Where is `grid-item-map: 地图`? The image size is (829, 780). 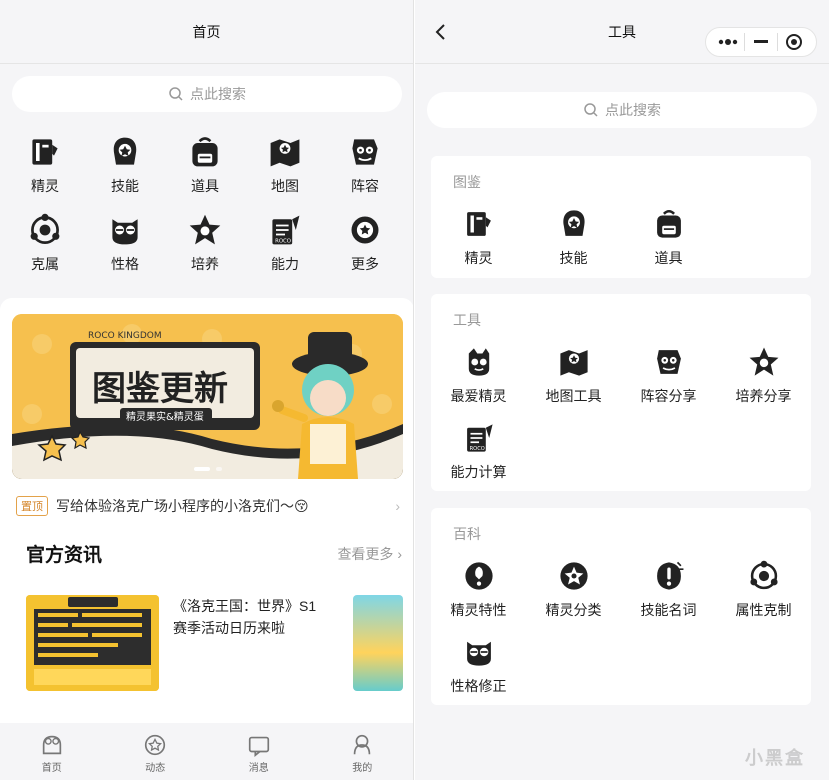 grid-item-map: 地图 is located at coordinates (285, 169).